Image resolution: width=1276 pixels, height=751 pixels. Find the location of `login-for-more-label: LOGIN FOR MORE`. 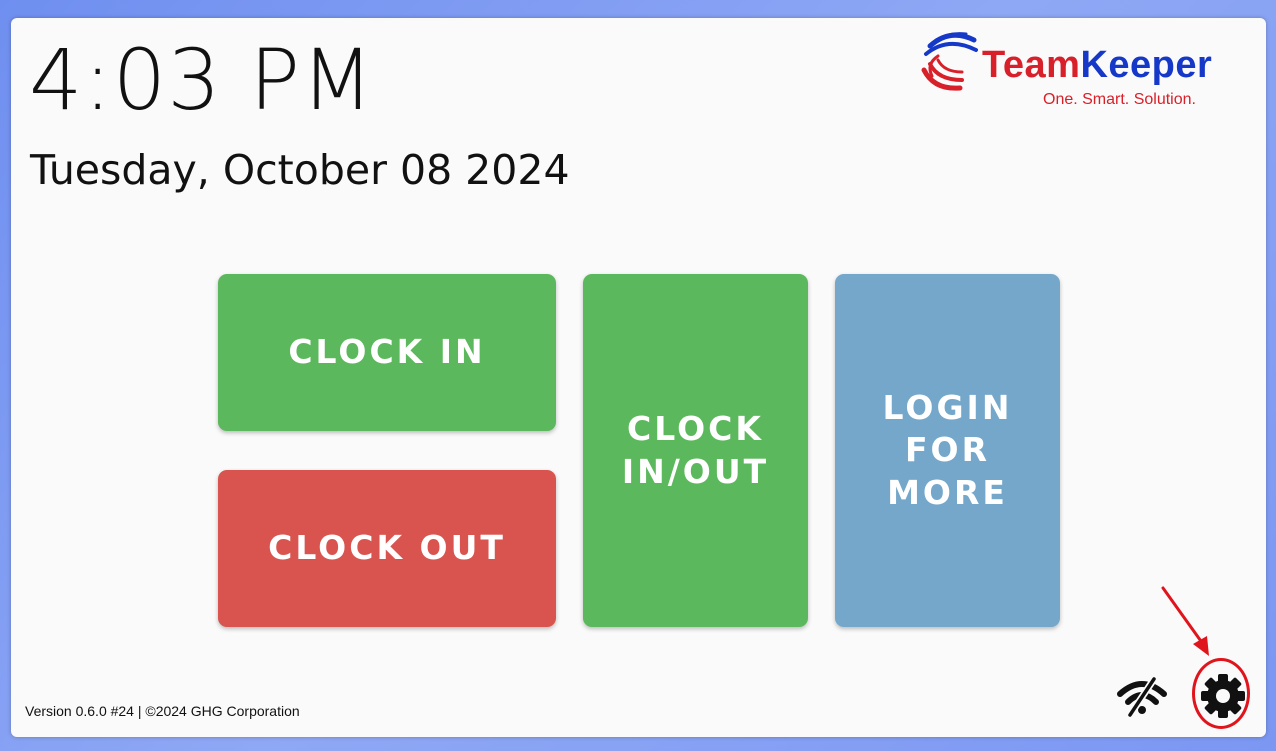

login-for-more-label: LOGIN FOR MORE is located at coordinates (947, 450).